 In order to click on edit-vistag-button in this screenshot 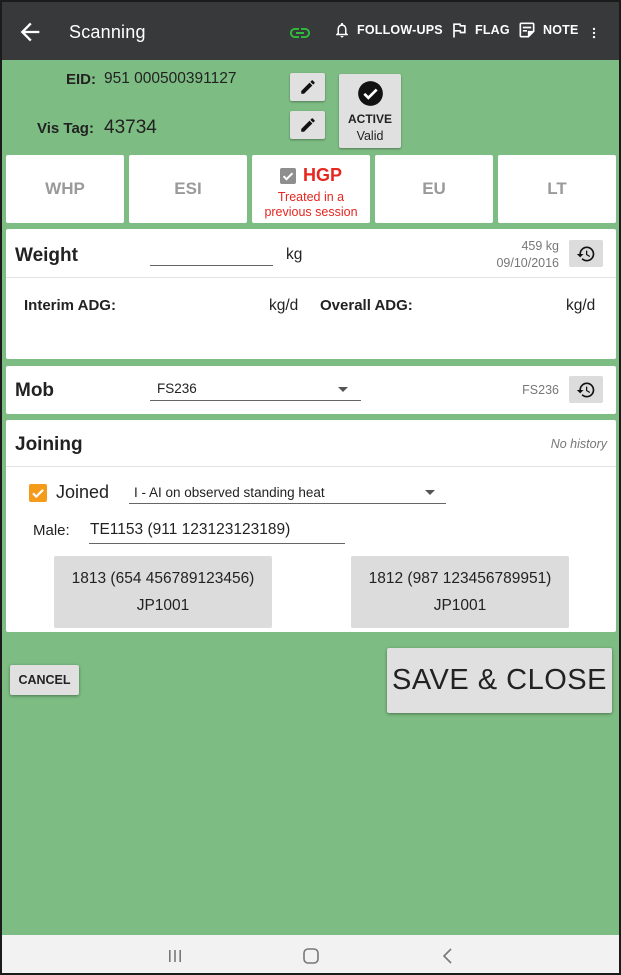, I will do `click(307, 125)`.